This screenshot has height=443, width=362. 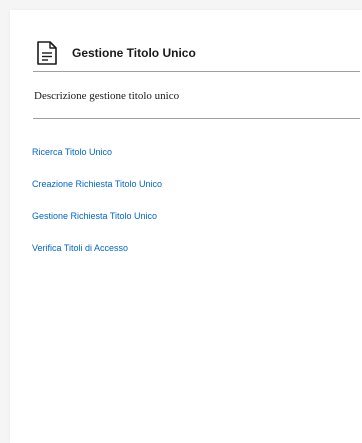 I want to click on card-header: Gestione Titolo Unico, so click(x=116, y=53).